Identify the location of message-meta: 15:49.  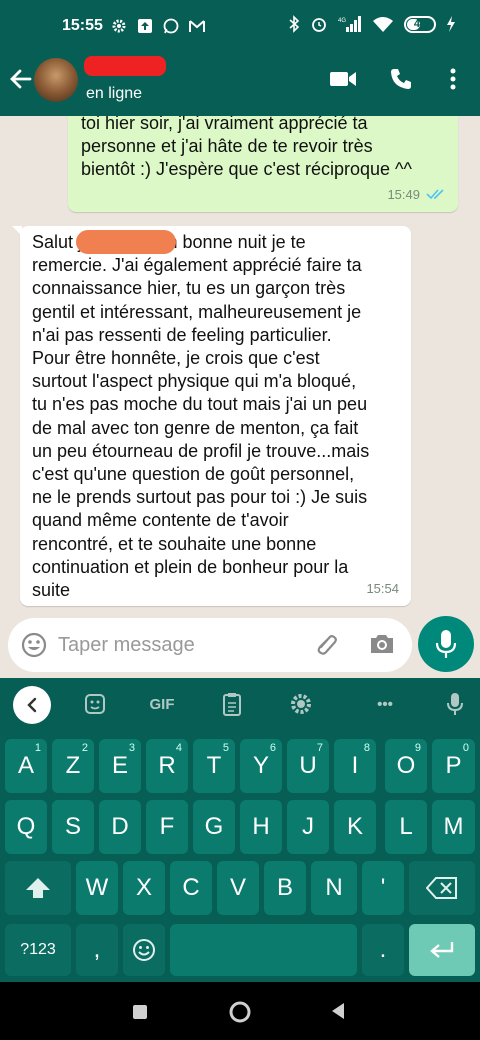
(416, 194).